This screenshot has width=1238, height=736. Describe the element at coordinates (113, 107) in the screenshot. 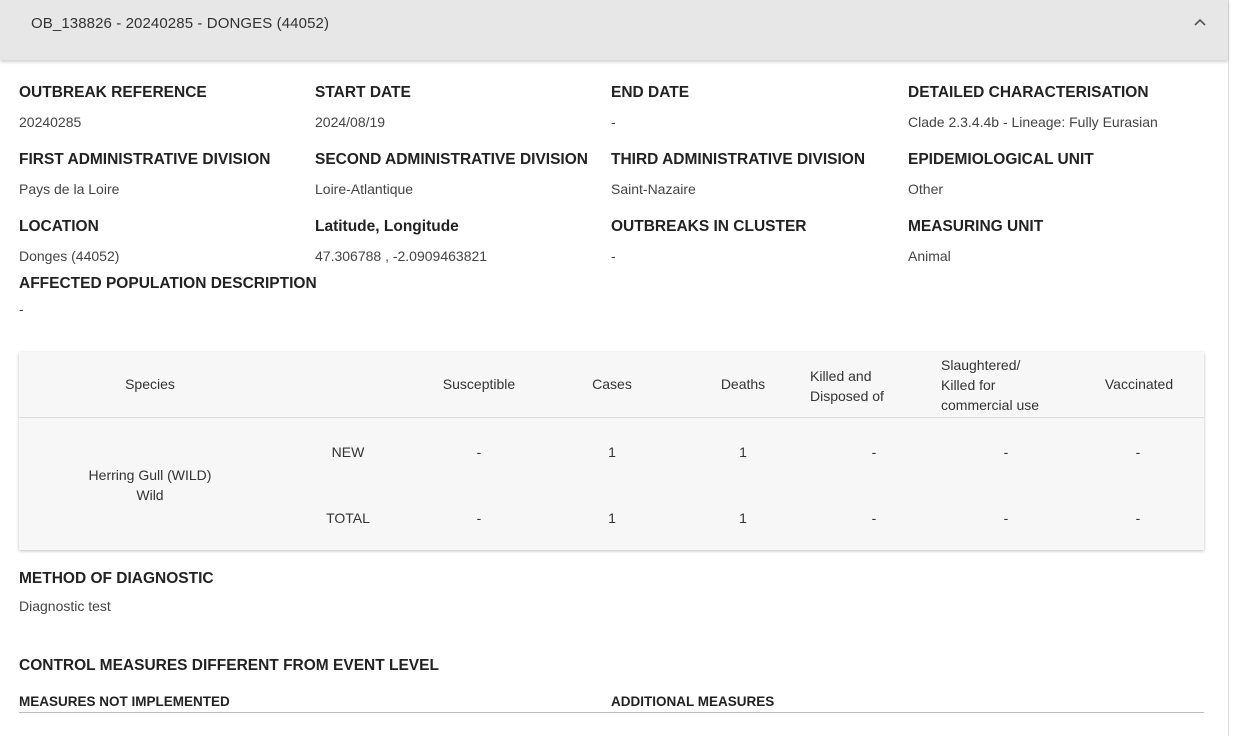

I see `field-outbreak-reference: OUTBREAK REFERENCE 20240285` at that location.